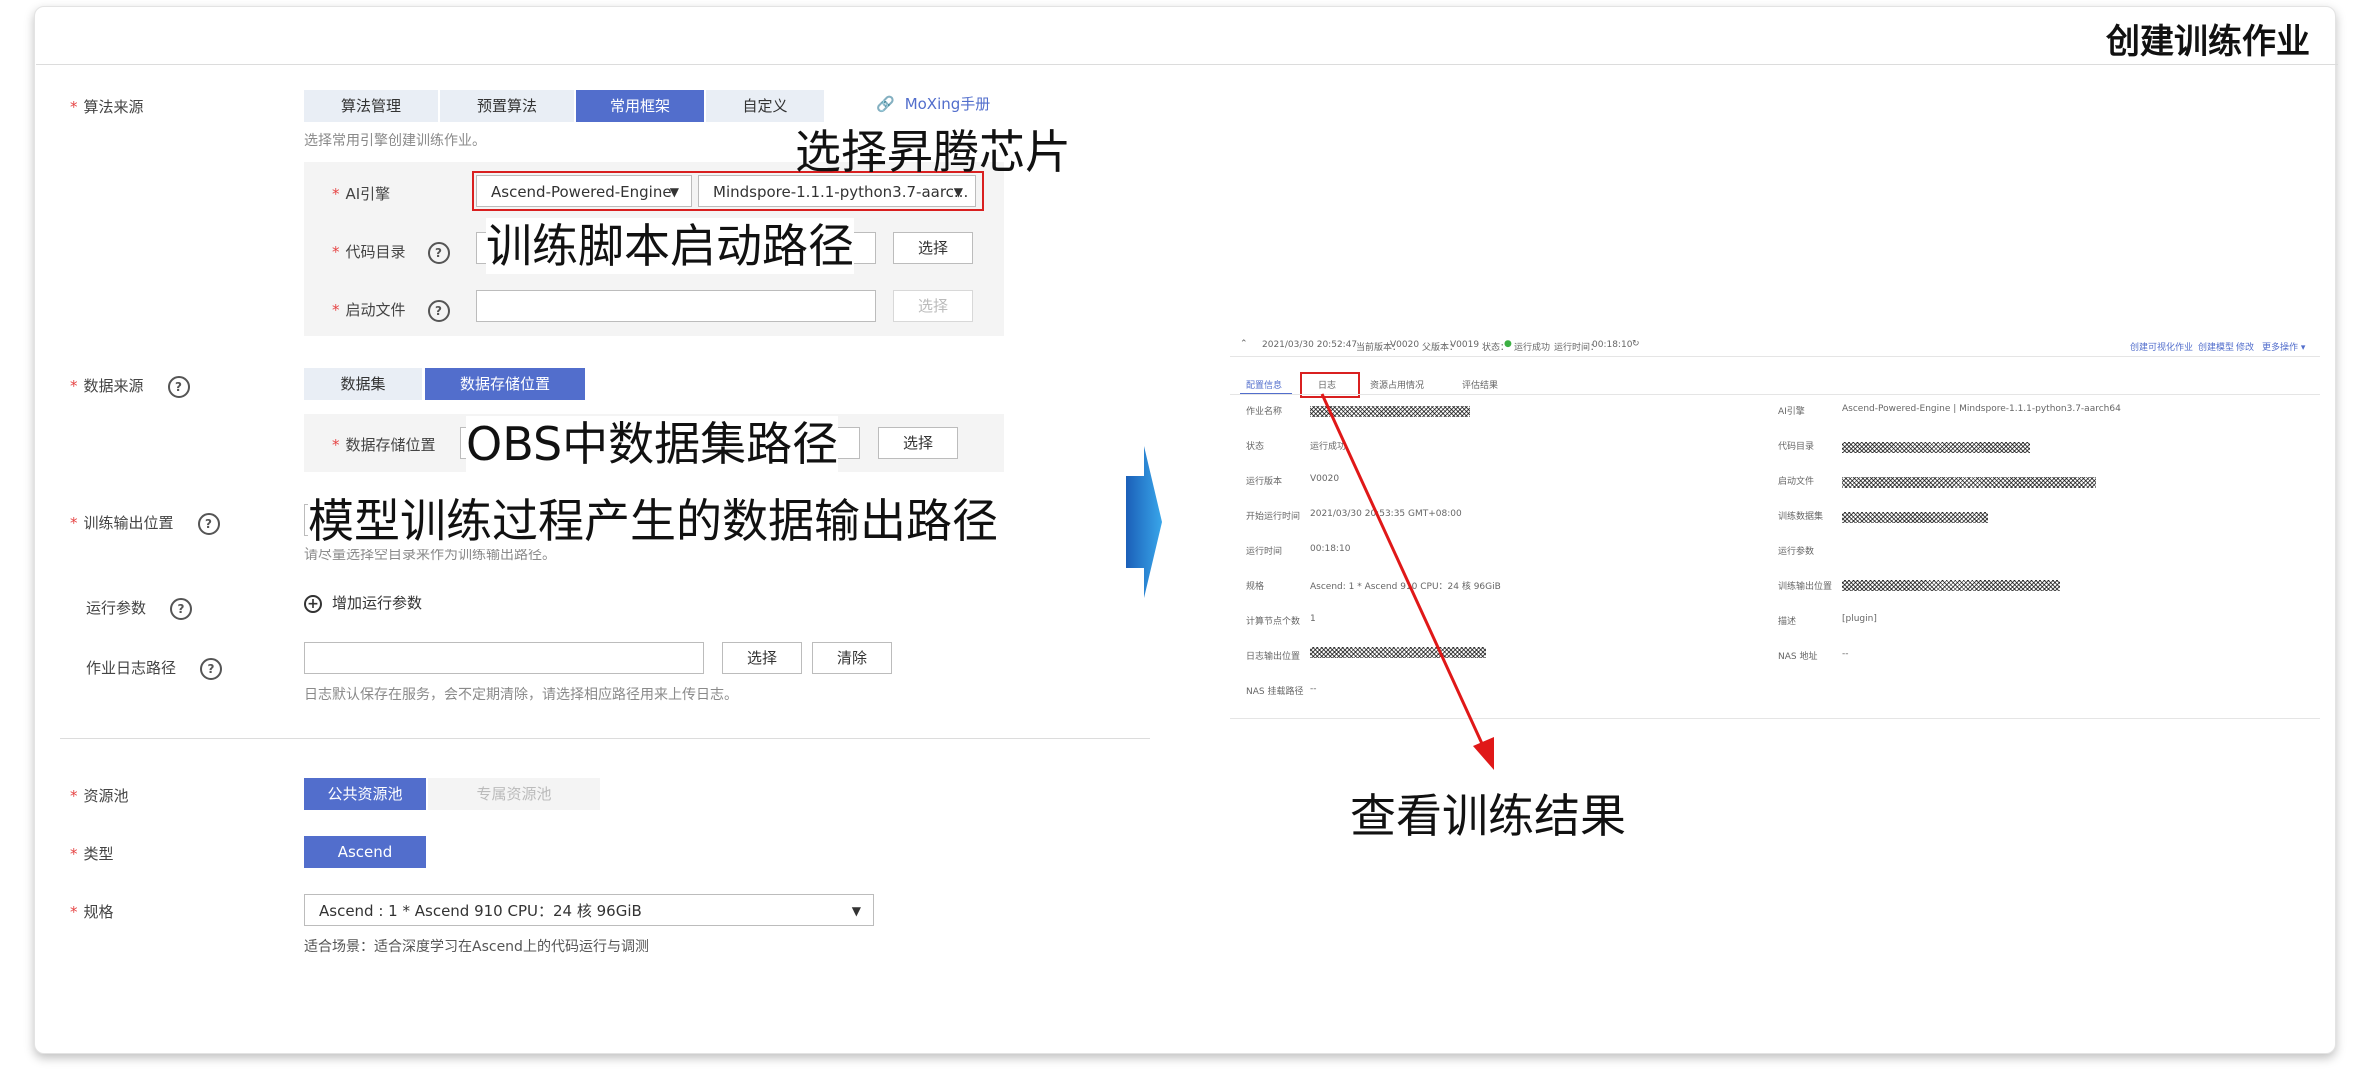 This screenshot has height=1073, width=2354. What do you see at coordinates (1636, 344) in the screenshot?
I see `refresh-icon: ↻` at bounding box center [1636, 344].